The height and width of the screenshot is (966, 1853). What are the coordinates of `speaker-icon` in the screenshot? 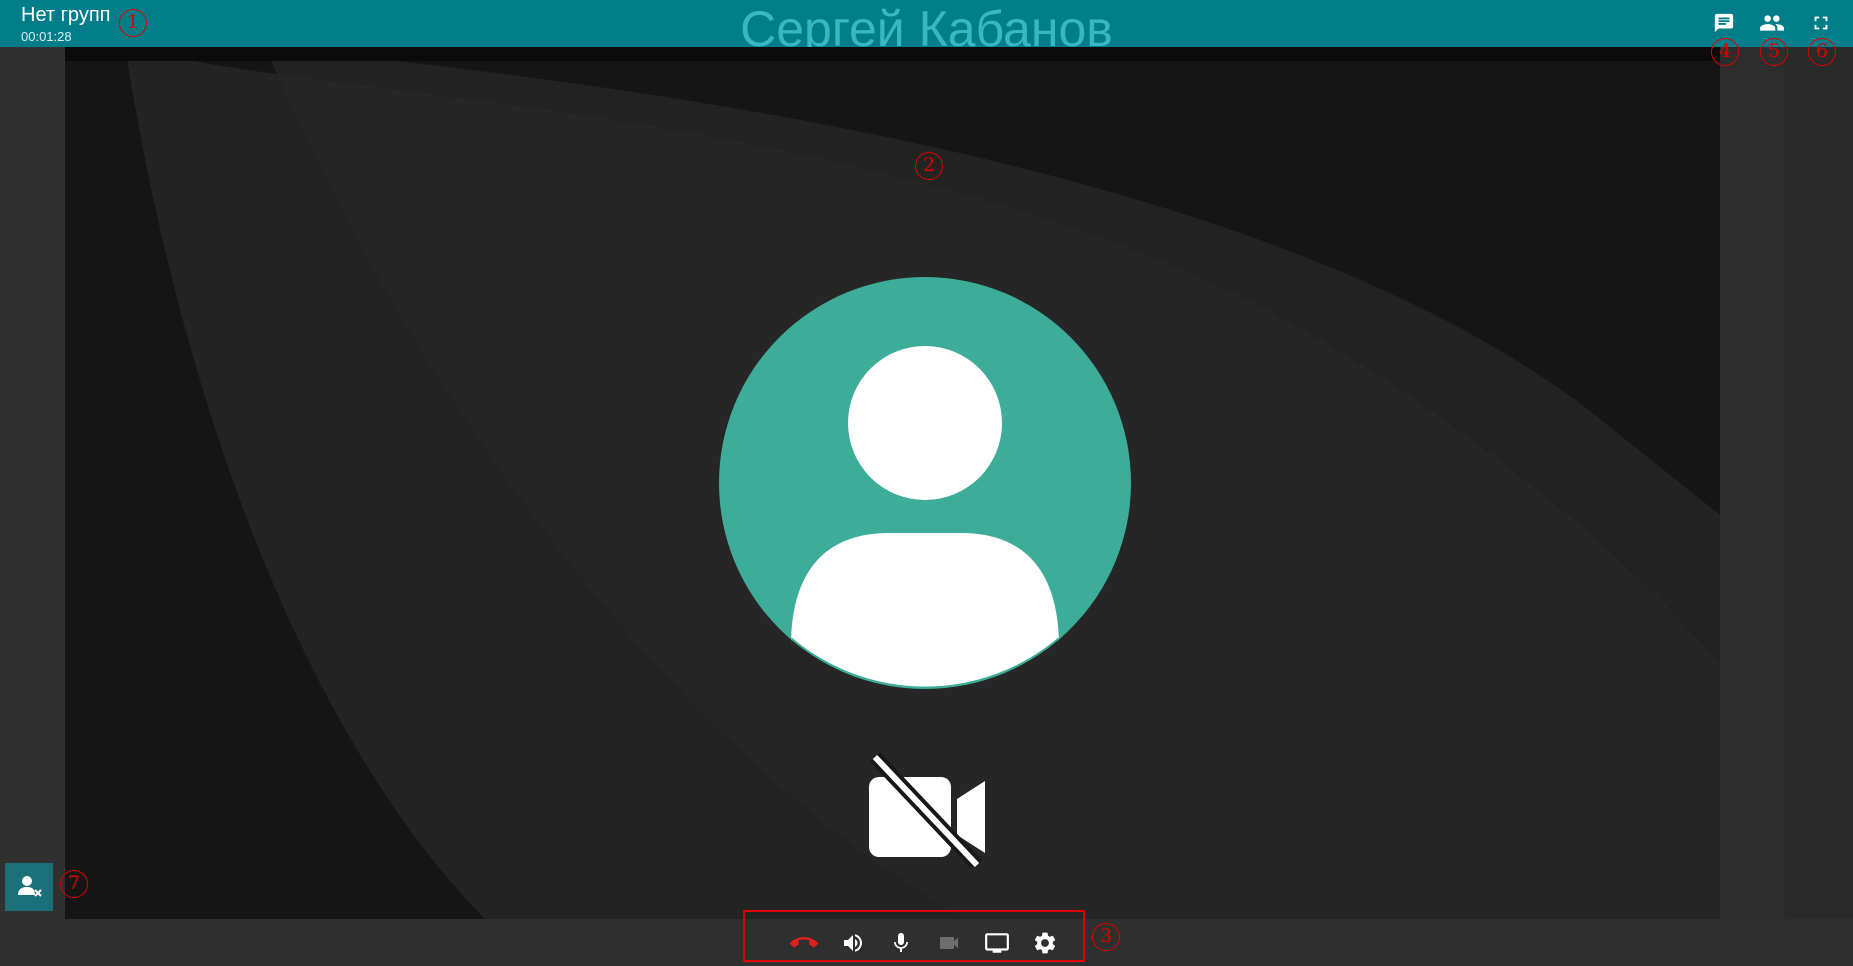 It's located at (853, 943).